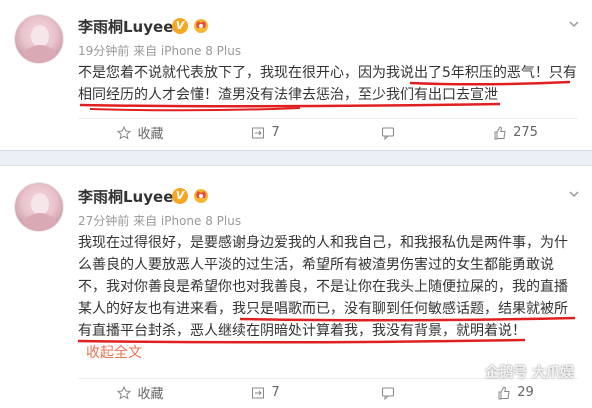 The image size is (592, 408). I want to click on feed-divider, so click(296, 158).